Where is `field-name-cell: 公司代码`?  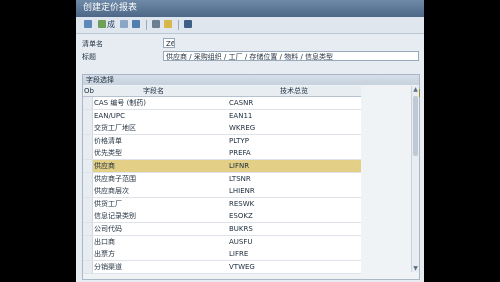
field-name-cell: 公司代码 is located at coordinates (108, 229).